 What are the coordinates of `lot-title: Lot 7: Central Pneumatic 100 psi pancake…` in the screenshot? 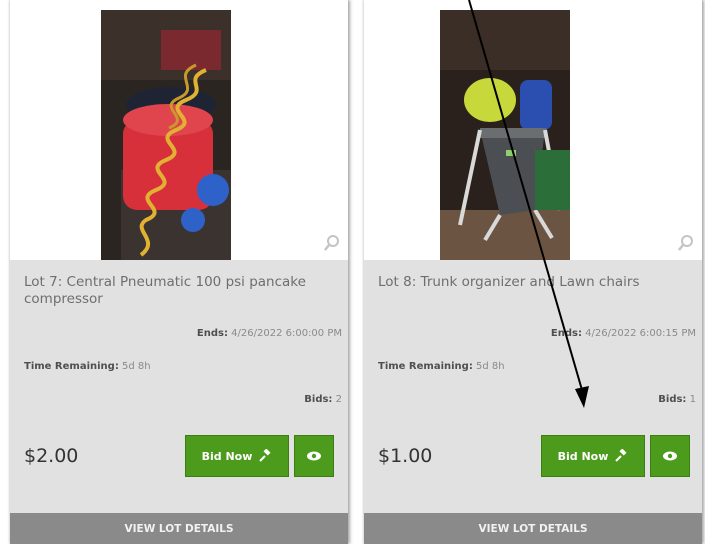 It's located at (165, 290).